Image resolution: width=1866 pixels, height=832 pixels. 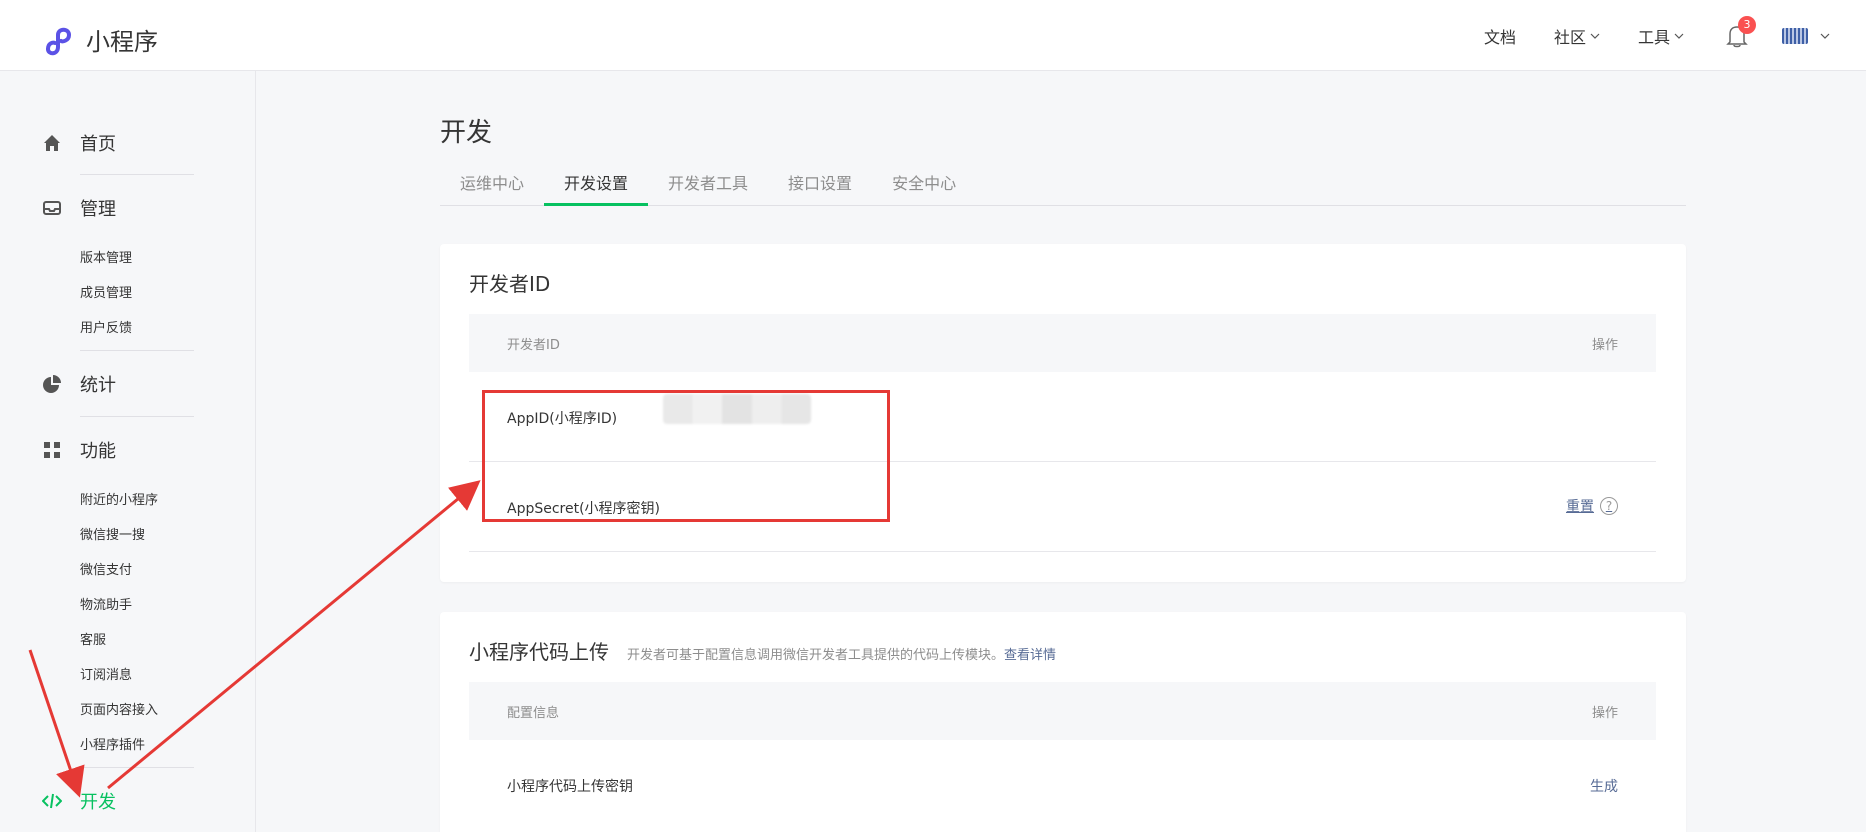 I want to click on table-header: 配置信息 操作, so click(x=1062, y=711).